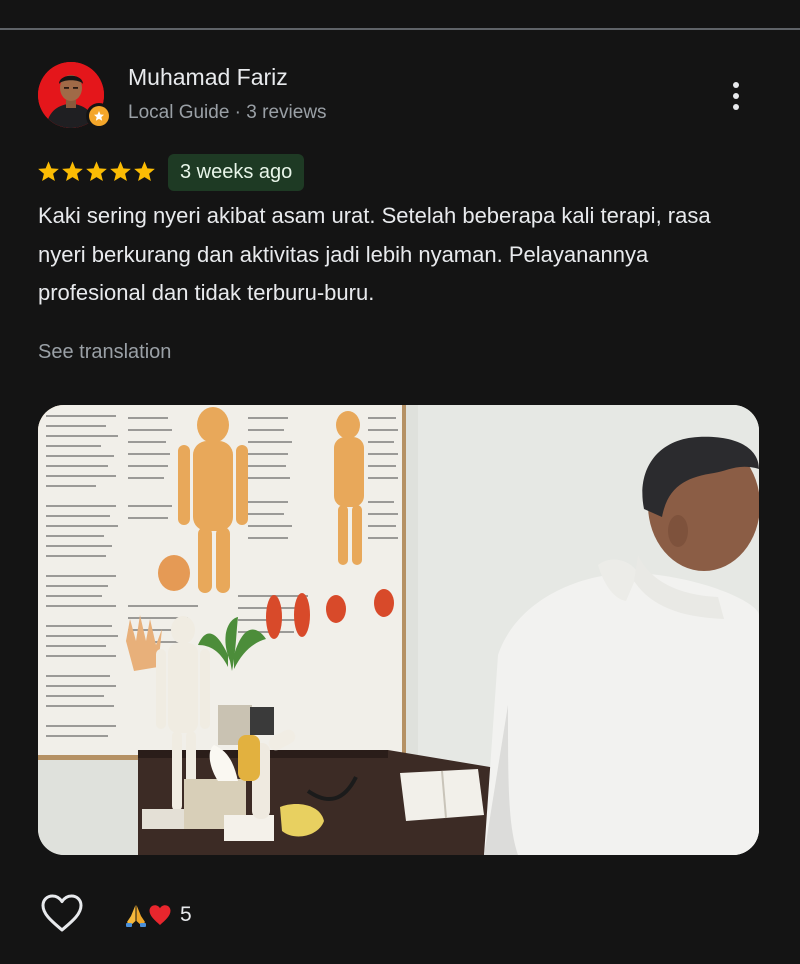 The image size is (800, 964). What do you see at coordinates (227, 112) in the screenshot?
I see `reviewer-subtitle: Local Guide · 3 reviews` at bounding box center [227, 112].